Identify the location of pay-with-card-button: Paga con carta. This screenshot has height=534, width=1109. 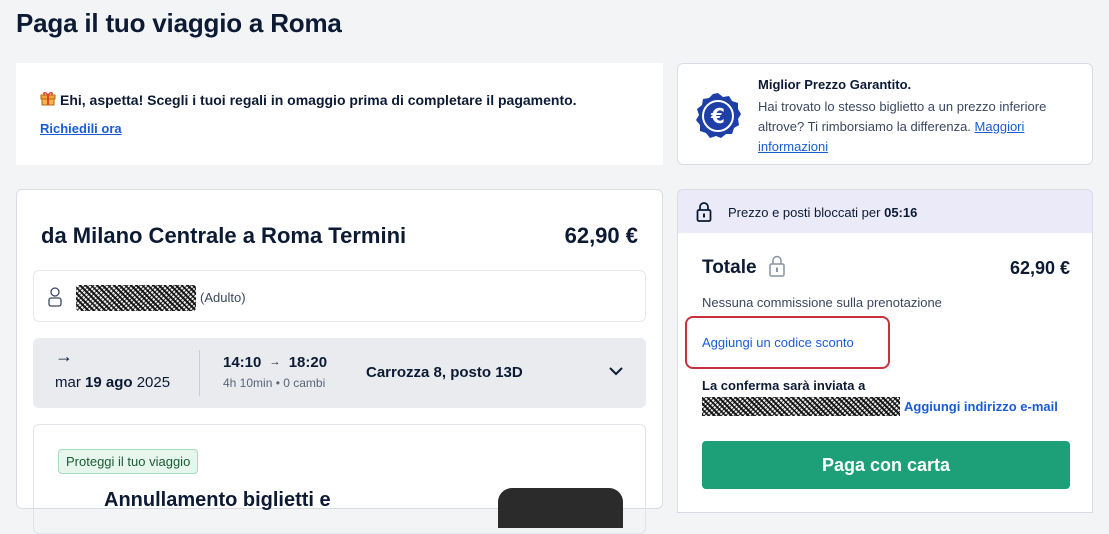
(886, 465).